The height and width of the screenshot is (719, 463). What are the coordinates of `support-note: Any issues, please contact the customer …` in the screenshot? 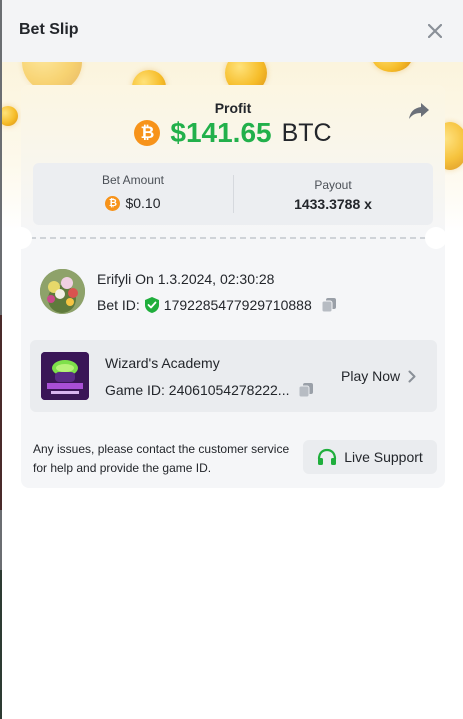 It's located at (161, 458).